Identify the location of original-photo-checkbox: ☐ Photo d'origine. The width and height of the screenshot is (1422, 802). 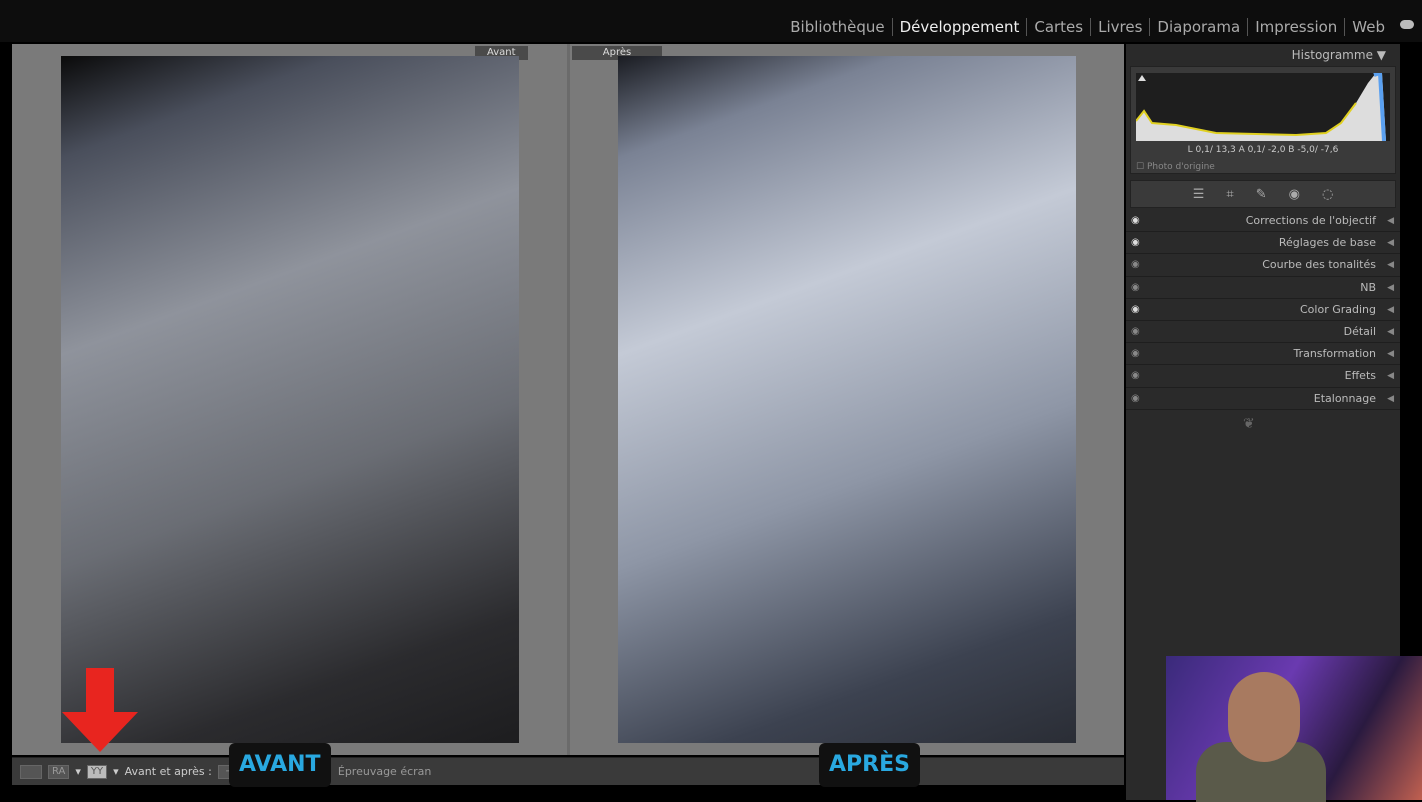
(1175, 167).